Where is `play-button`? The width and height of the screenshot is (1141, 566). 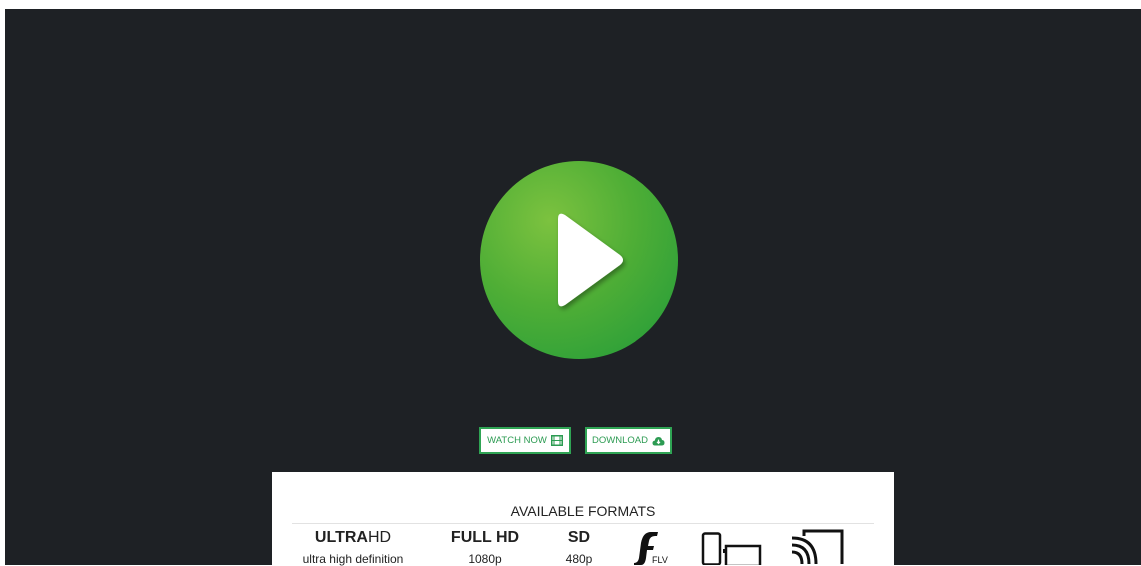
play-button is located at coordinates (579, 260).